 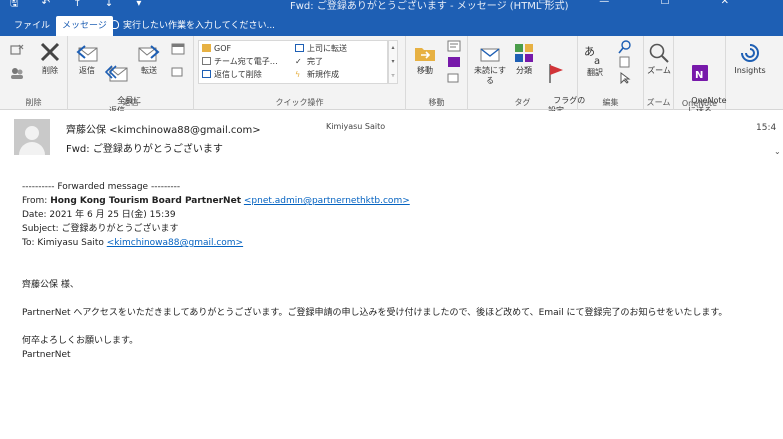 I want to click on quick-step-gof-label: GOF, so click(x=223, y=48).